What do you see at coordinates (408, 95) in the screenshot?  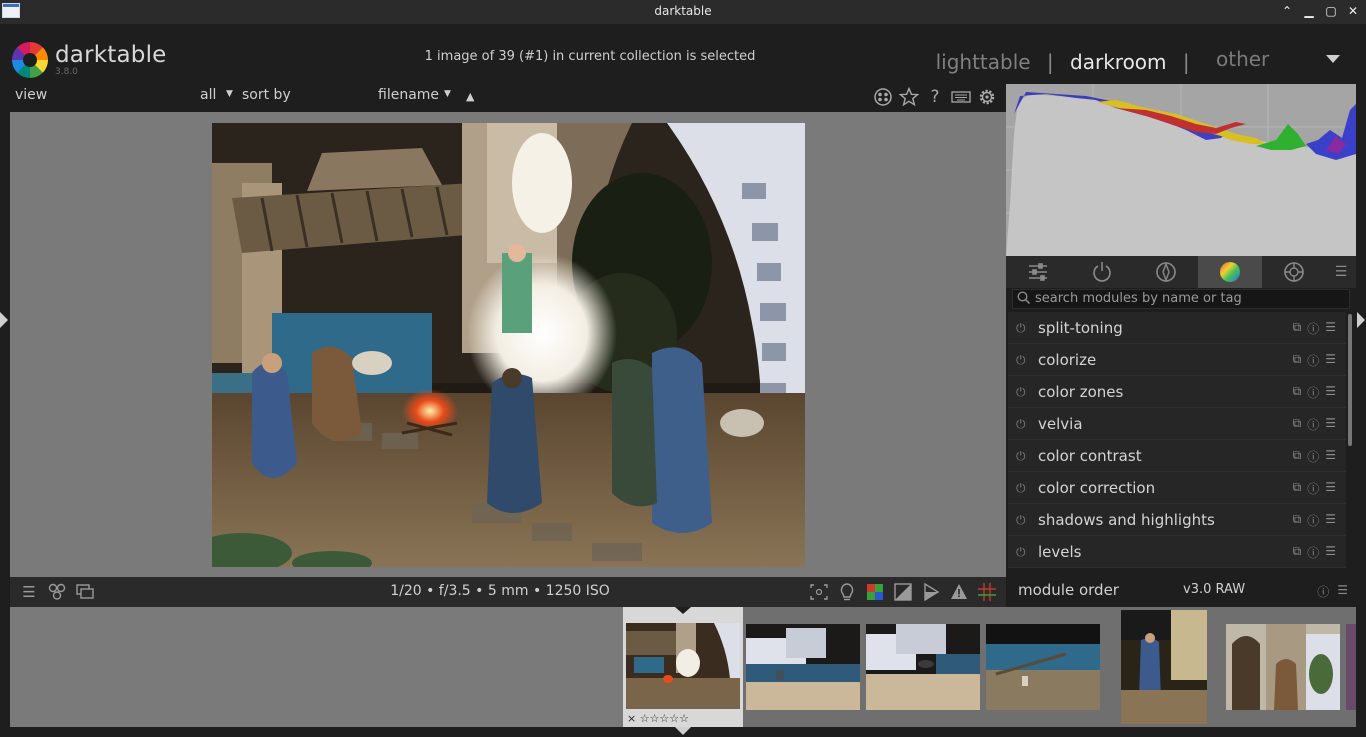 I see `sort-field-select: filename` at bounding box center [408, 95].